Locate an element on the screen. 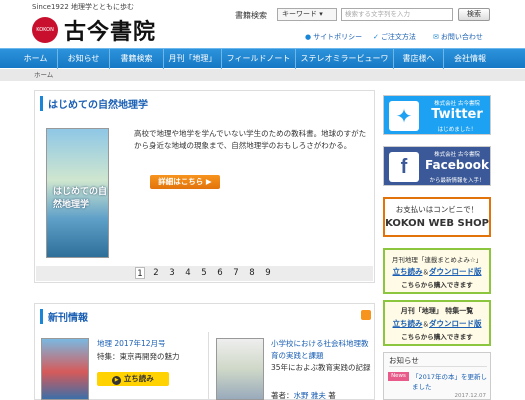  webshop-tagline: お支払いはコンビニで！ is located at coordinates (437, 209).